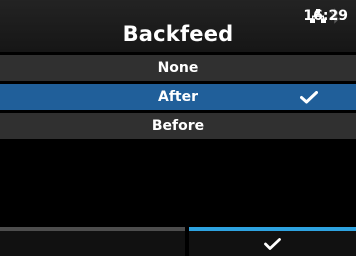 The height and width of the screenshot is (256, 356). What do you see at coordinates (325, 16) in the screenshot?
I see `clock-time: 16:29` at bounding box center [325, 16].